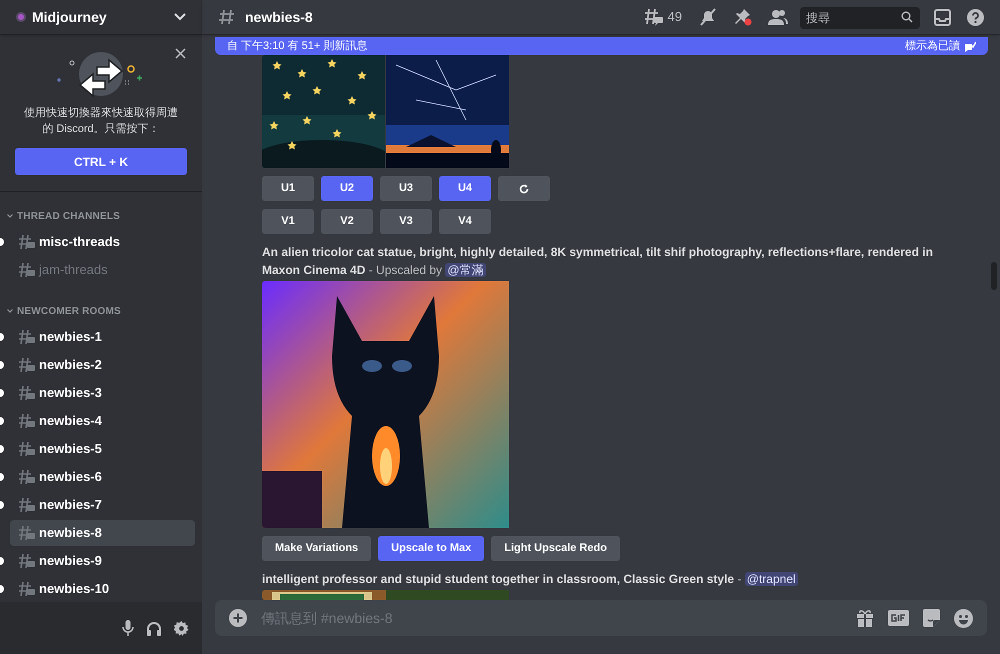 The width and height of the screenshot is (1000, 654). I want to click on action-button: V4, so click(465, 221).